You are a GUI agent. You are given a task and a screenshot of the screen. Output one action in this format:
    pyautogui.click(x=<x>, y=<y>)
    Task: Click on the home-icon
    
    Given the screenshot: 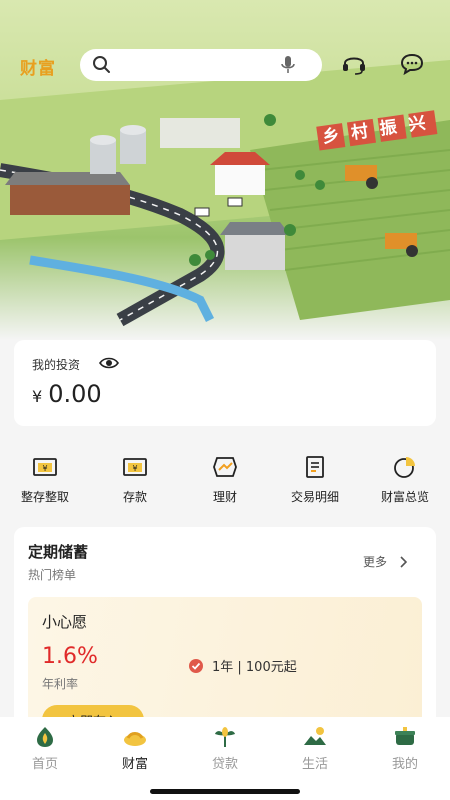 What is the action you would take?
    pyautogui.click(x=45, y=737)
    